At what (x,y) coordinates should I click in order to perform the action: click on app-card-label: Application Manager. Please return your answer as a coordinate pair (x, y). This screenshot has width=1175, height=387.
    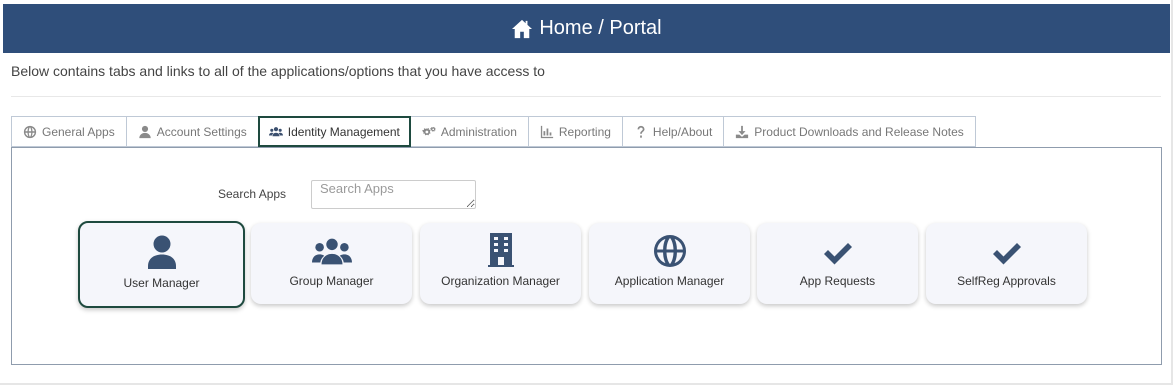
    Looking at the image, I should click on (669, 281).